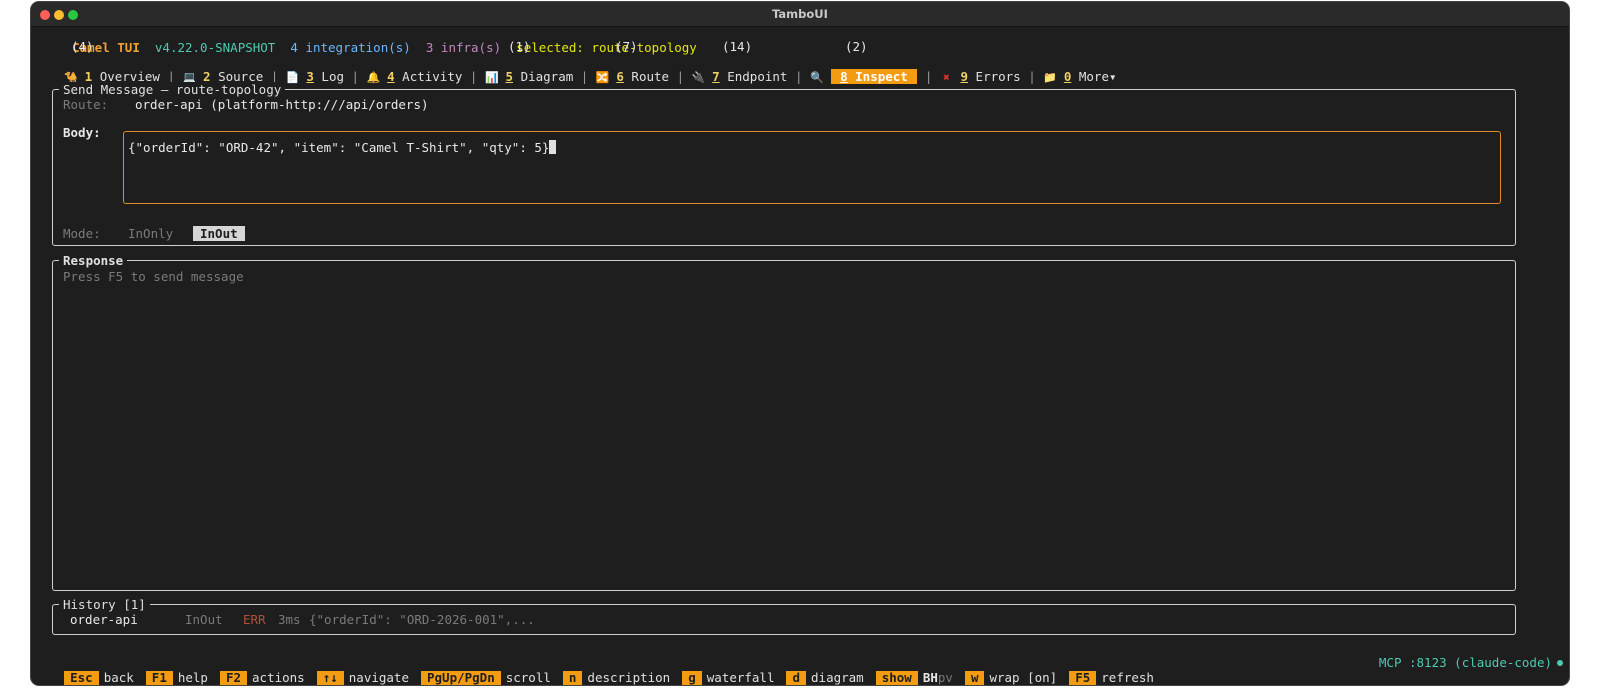 This screenshot has width=1600, height=688. I want to click on route-value: order-api (platform-http:///api/orders), so click(282, 104).